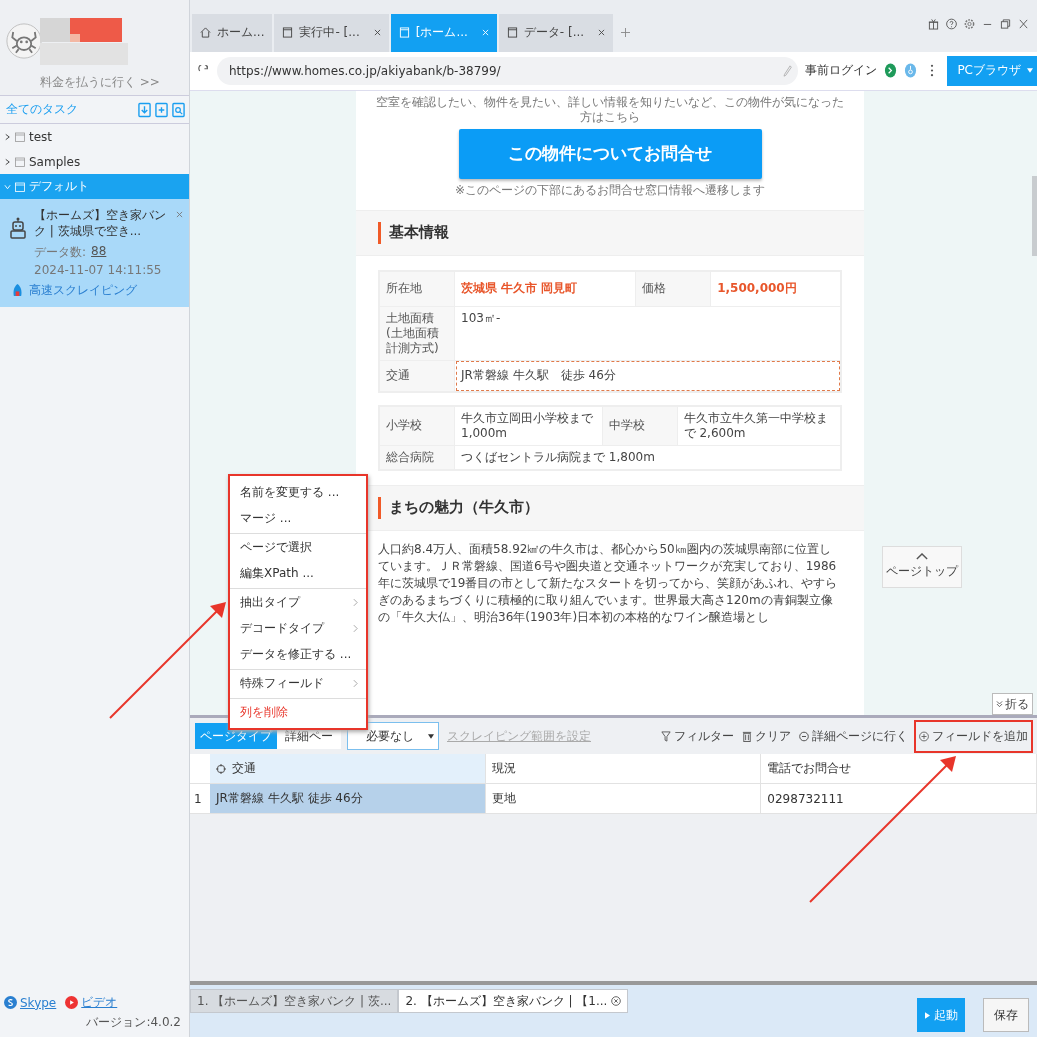  What do you see at coordinates (932, 71) in the screenshot?
I see `more-icon` at bounding box center [932, 71].